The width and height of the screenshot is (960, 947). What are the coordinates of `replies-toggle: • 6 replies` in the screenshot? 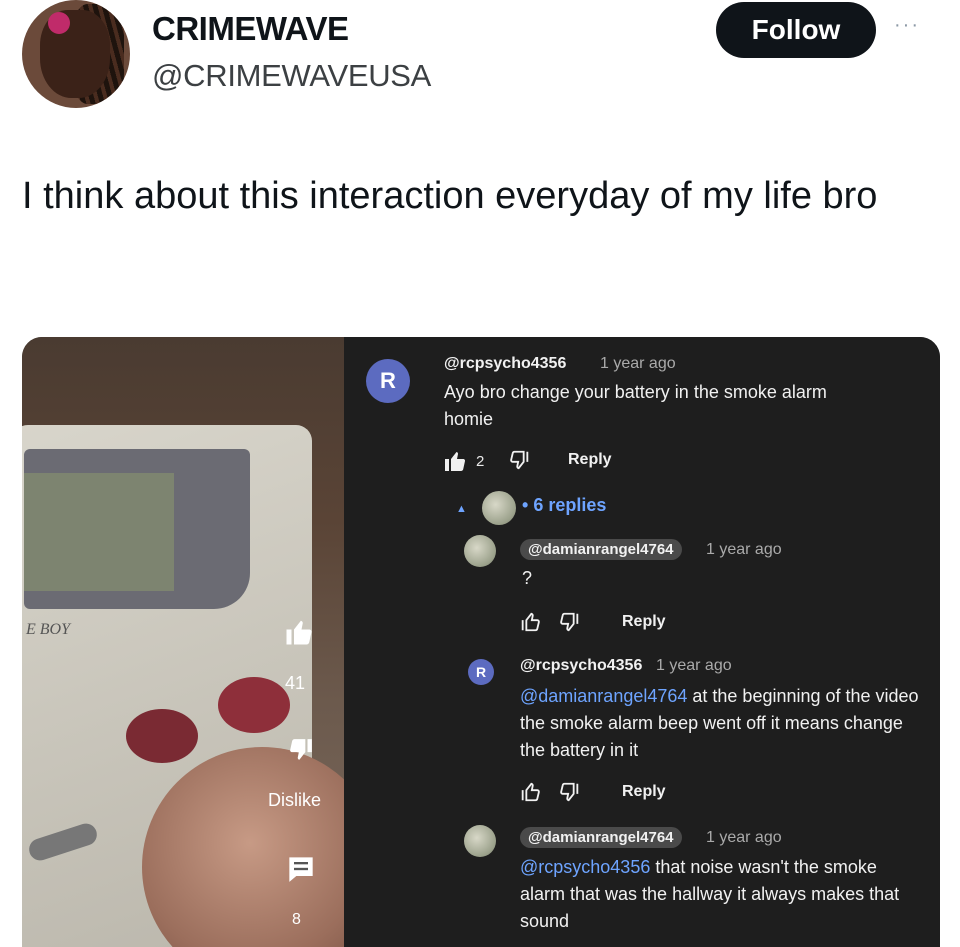 It's located at (564, 505).